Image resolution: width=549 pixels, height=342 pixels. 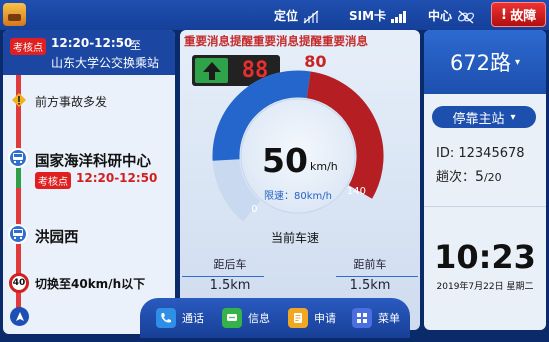 What do you see at coordinates (312, 318) in the screenshot?
I see `apply-button: 申请` at bounding box center [312, 318].